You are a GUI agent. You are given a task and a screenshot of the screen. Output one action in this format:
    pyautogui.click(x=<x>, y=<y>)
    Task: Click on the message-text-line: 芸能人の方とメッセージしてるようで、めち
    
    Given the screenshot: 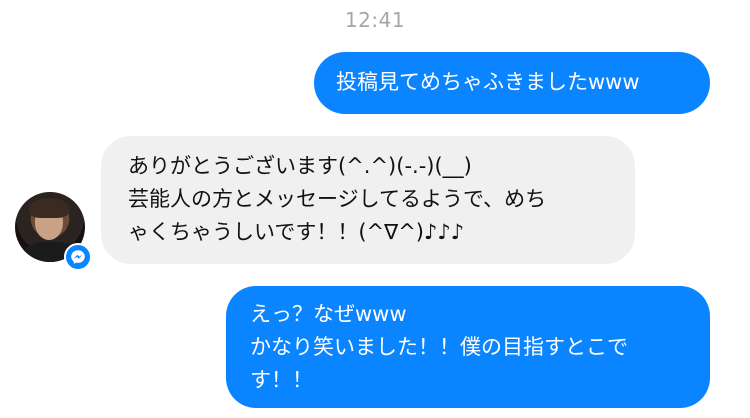 What is the action you would take?
    pyautogui.click(x=337, y=199)
    